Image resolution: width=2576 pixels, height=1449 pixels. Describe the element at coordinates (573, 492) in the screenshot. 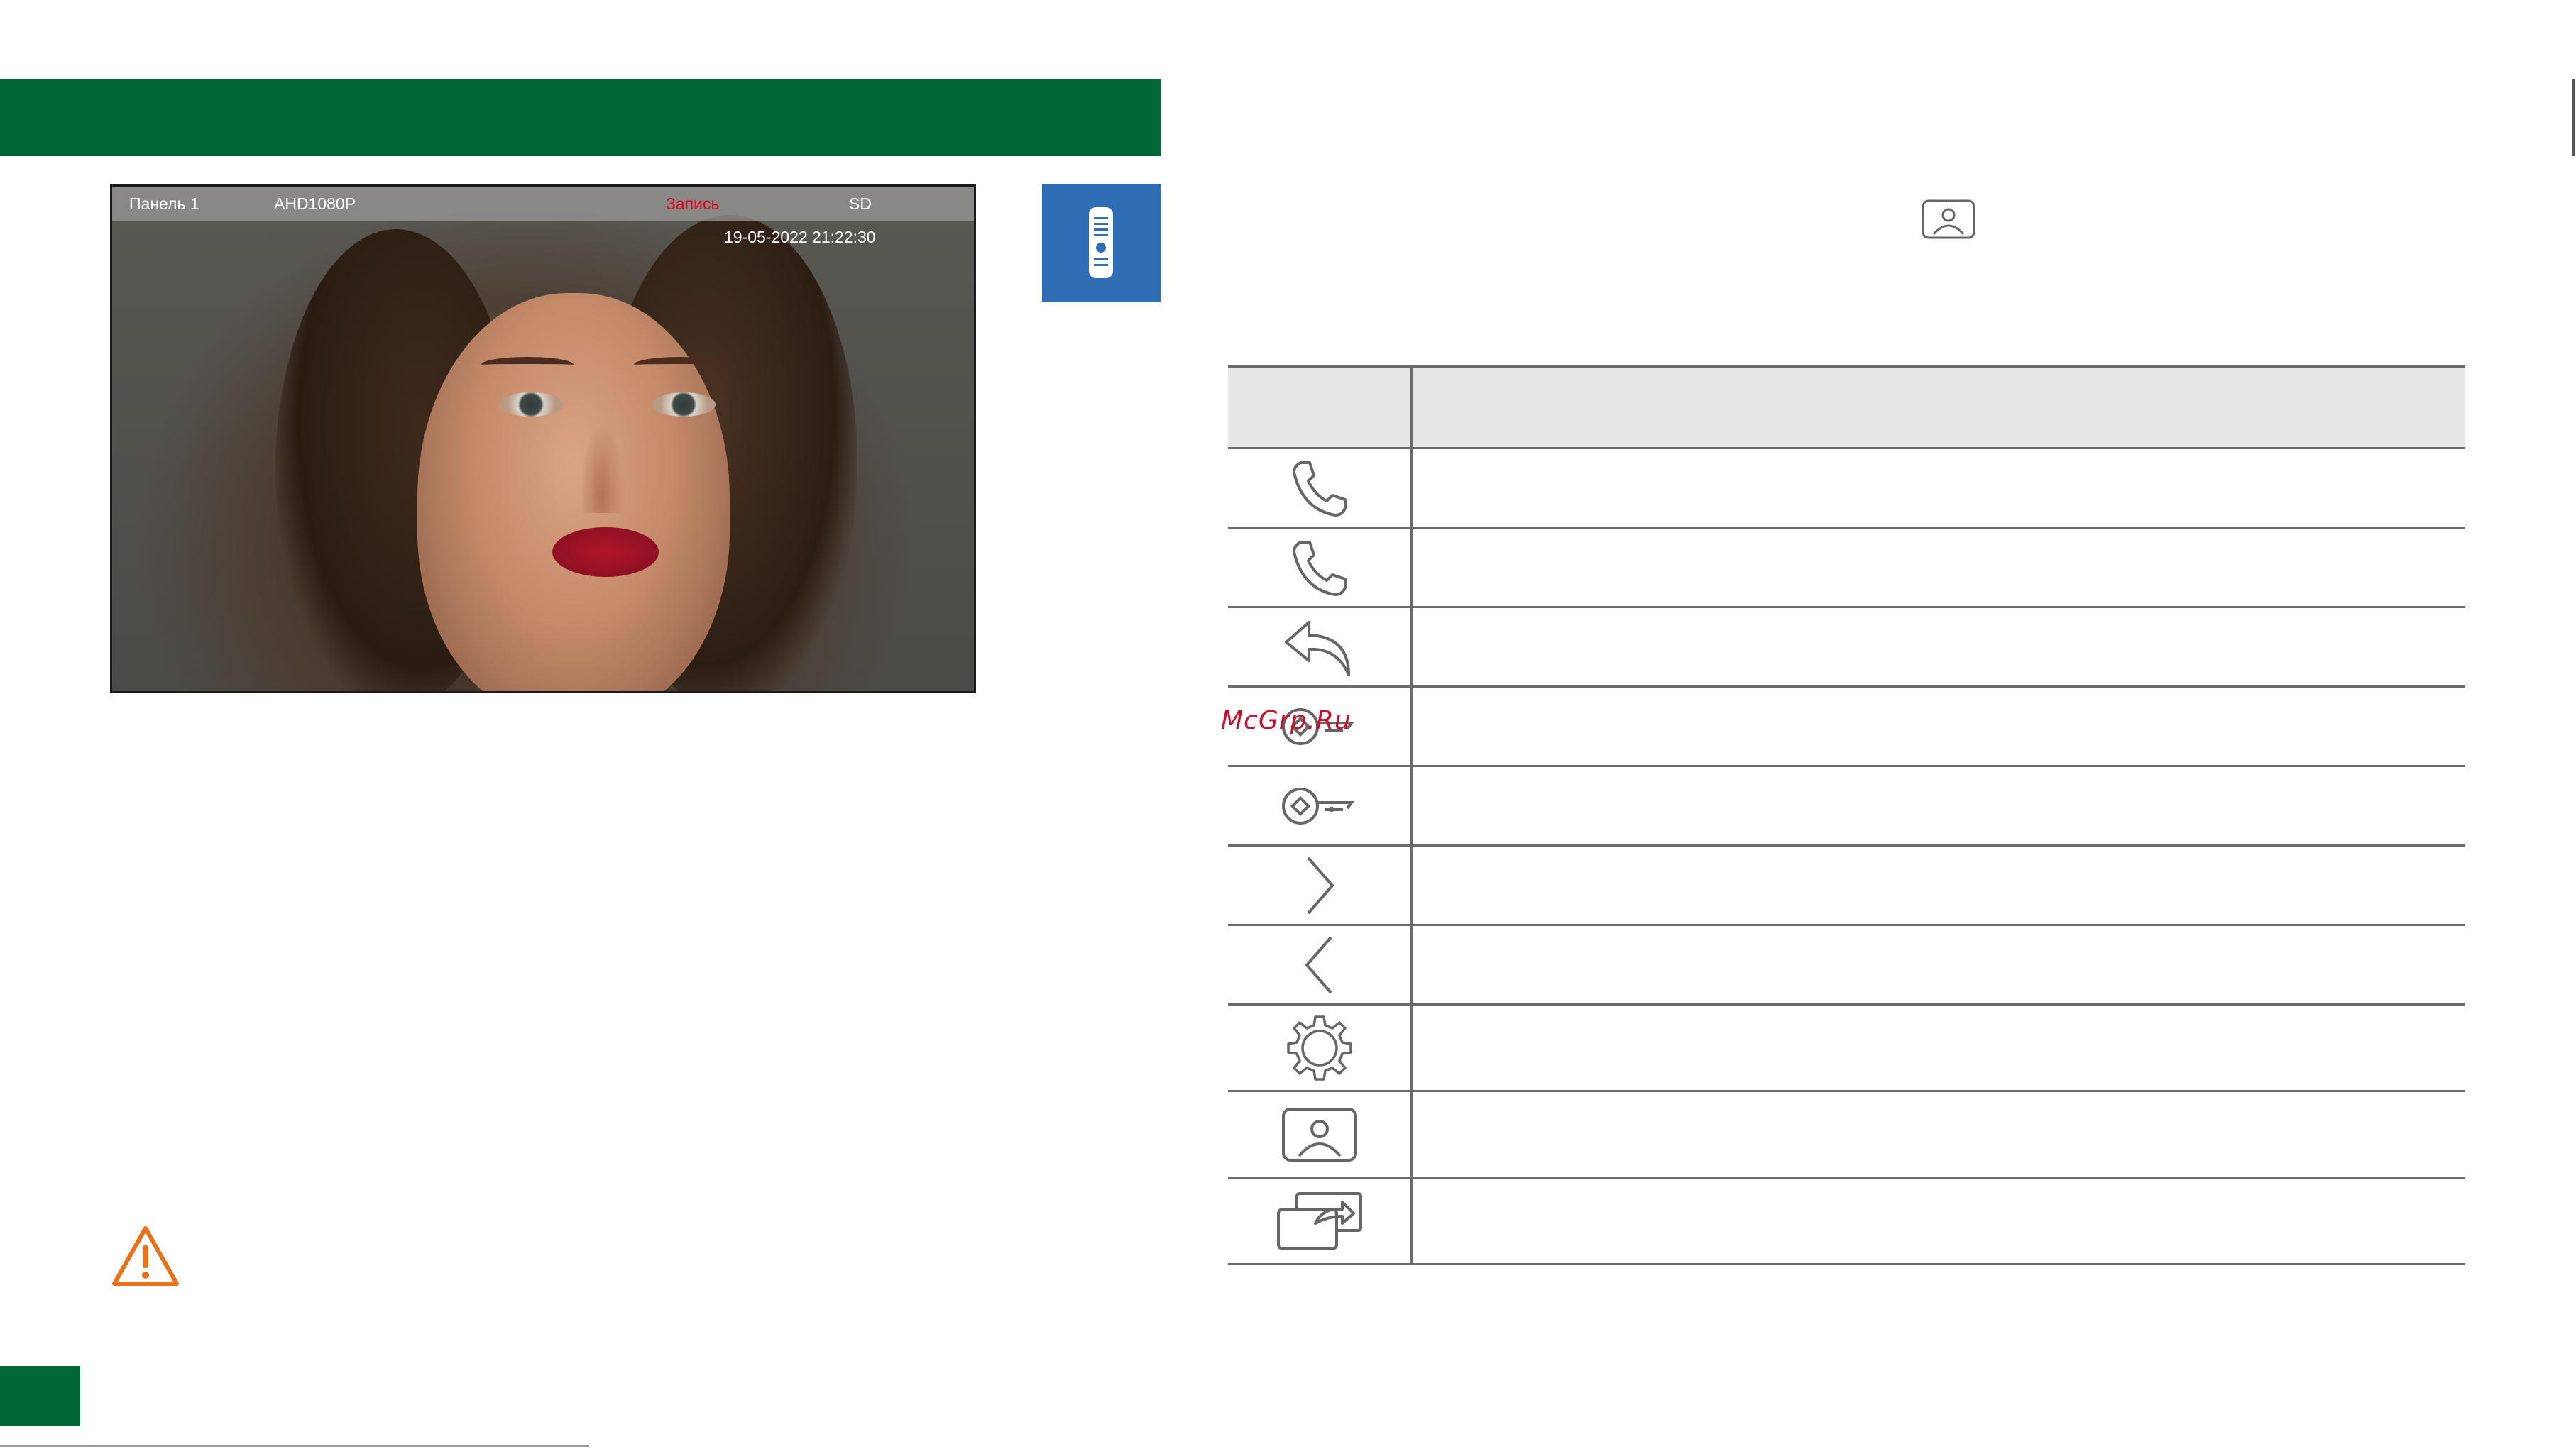

I see `photo-face` at that location.